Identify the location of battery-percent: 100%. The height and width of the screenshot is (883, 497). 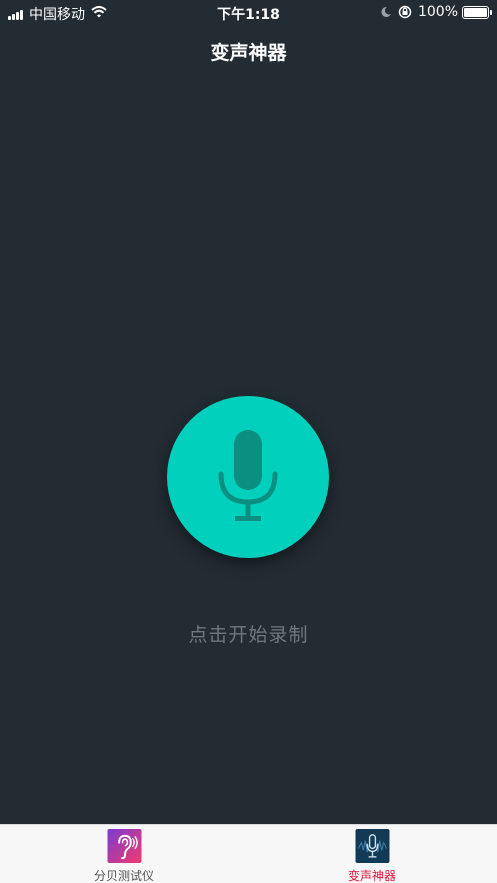
(437, 12).